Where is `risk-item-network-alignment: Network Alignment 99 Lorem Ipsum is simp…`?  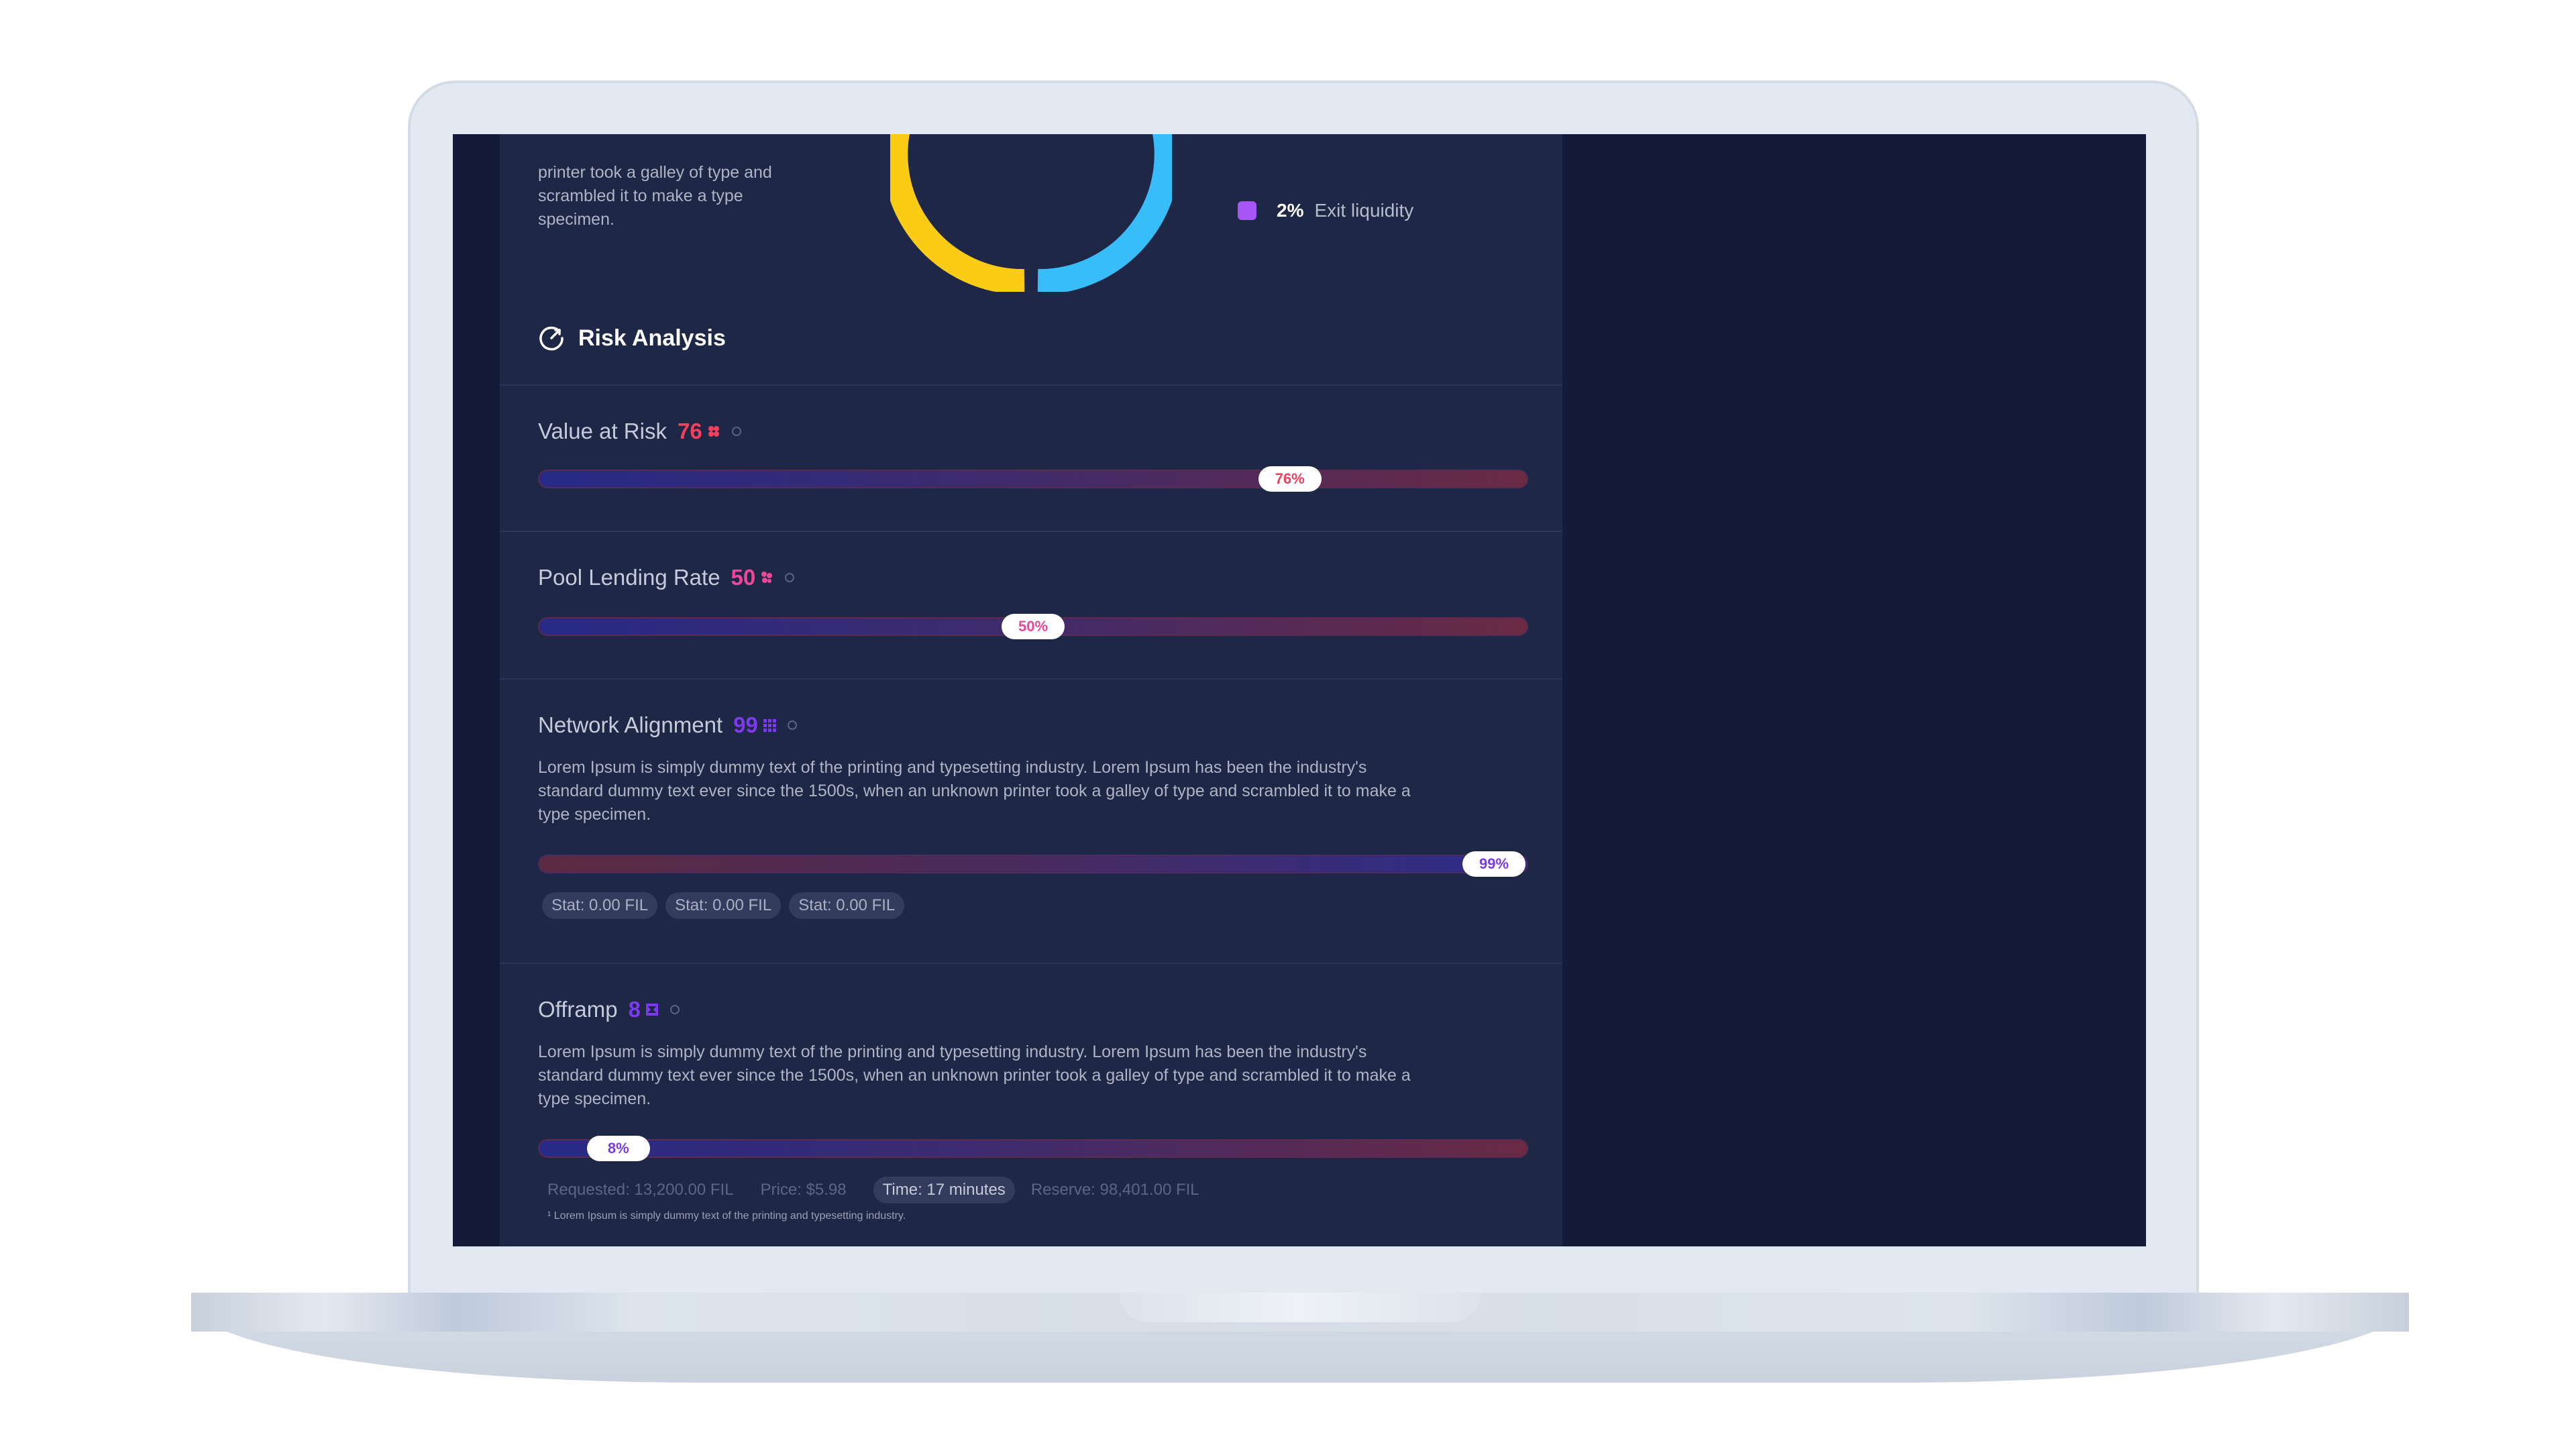 risk-item-network-alignment: Network Alignment 99 Lorem Ipsum is simp… is located at coordinates (1031, 822).